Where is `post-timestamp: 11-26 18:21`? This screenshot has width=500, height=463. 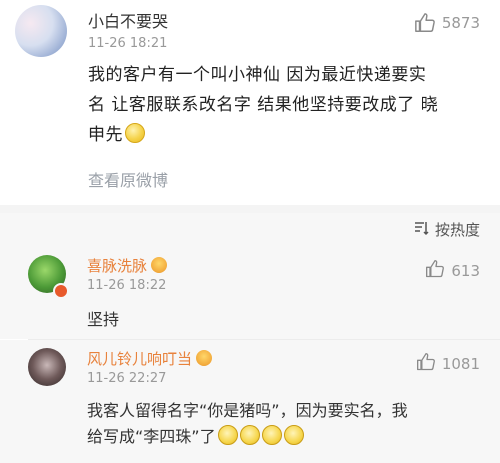 post-timestamp: 11-26 18:21 is located at coordinates (128, 43).